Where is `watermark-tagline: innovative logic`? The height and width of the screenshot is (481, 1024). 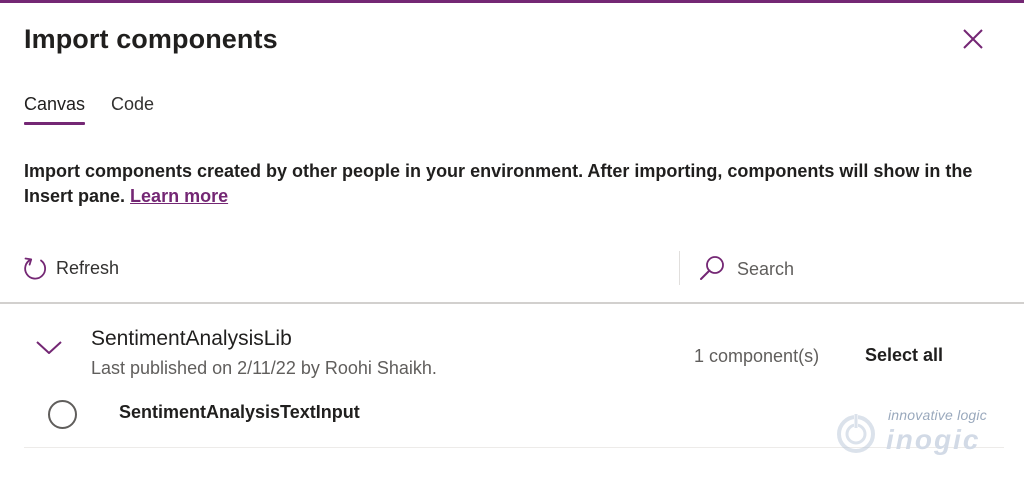 watermark-tagline: innovative logic is located at coordinates (937, 415).